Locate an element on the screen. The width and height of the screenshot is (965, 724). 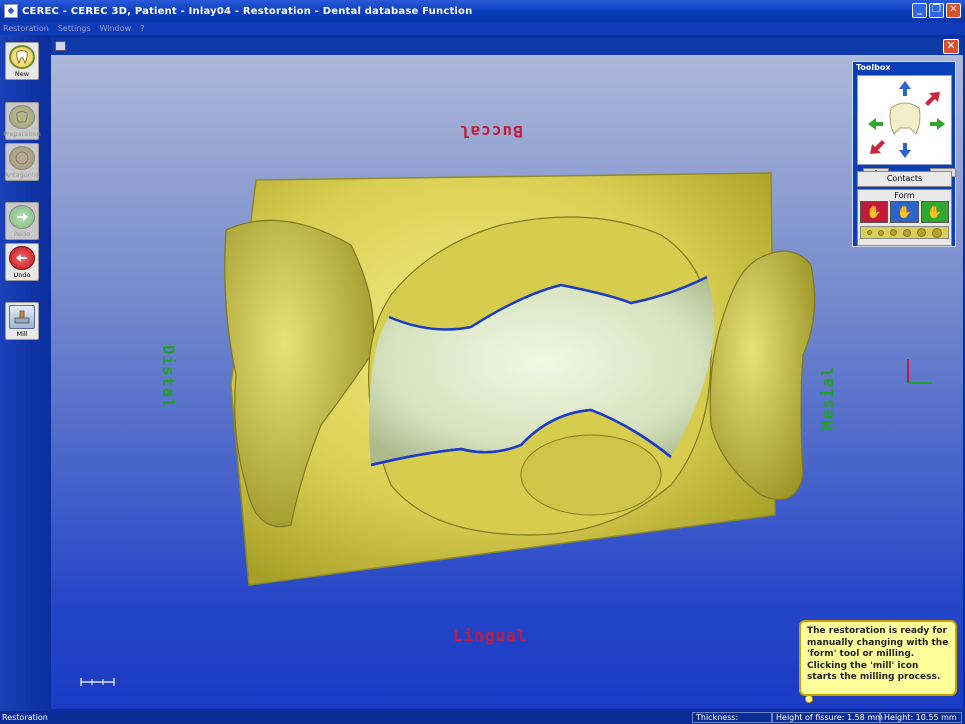
restore-button: ❐ is located at coordinates (936, 10).